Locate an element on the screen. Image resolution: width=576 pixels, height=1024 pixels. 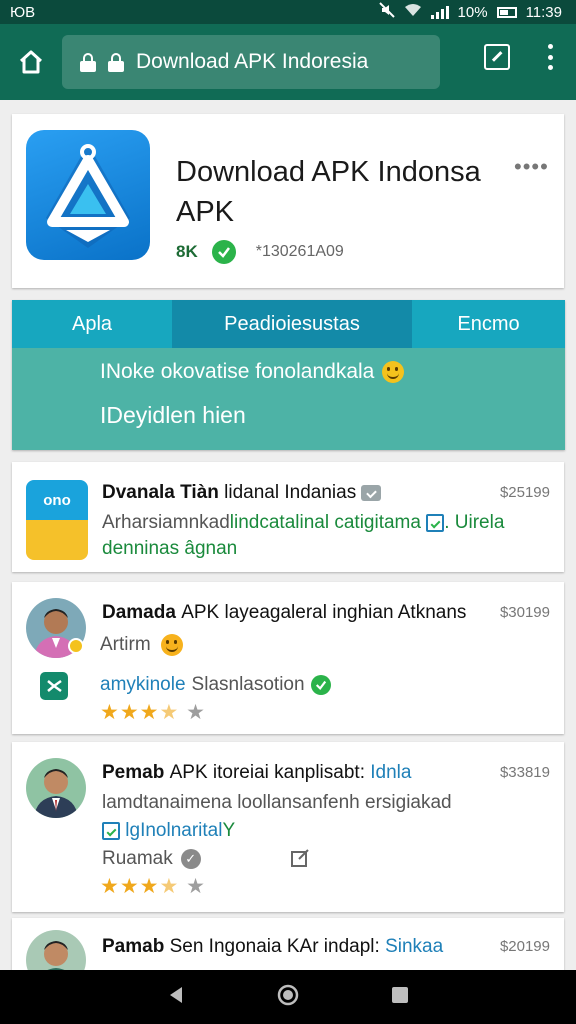
site-lock-icon is located at coordinates (116, 62).